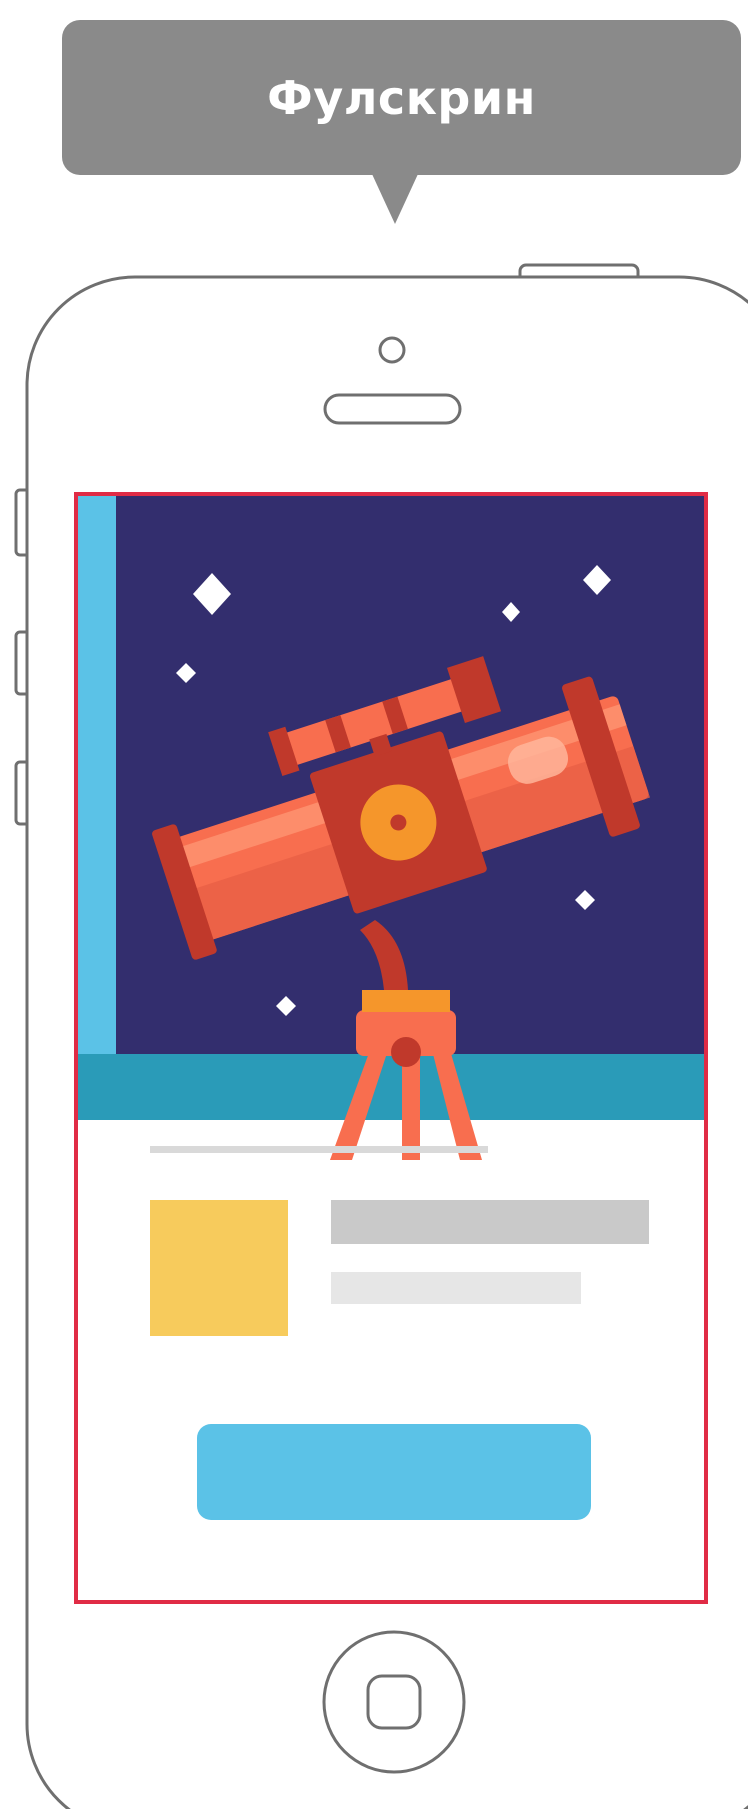 The width and height of the screenshot is (748, 1809). Describe the element at coordinates (490, 1222) in the screenshot. I see `title-placeholder` at that location.